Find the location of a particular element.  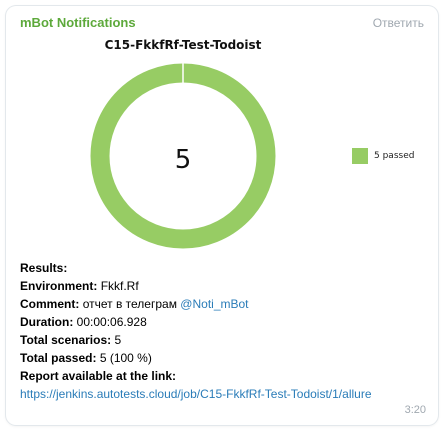

total-scenarios-row: Total scenarios: 5 is located at coordinates (71, 340).